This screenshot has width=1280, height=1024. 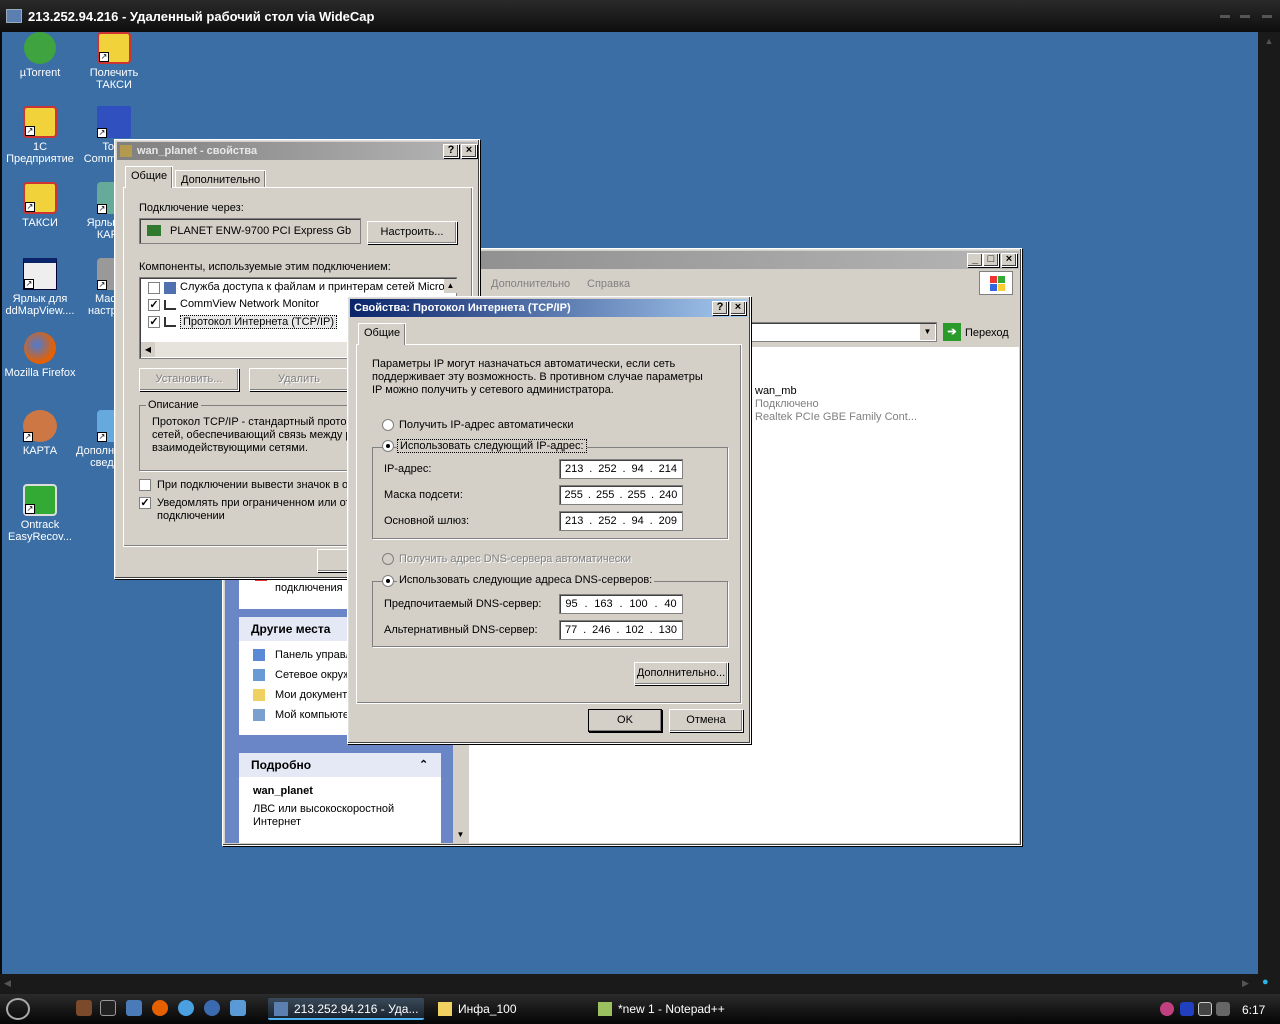 I want to click on ip-octet: 240, so click(x=668, y=495).